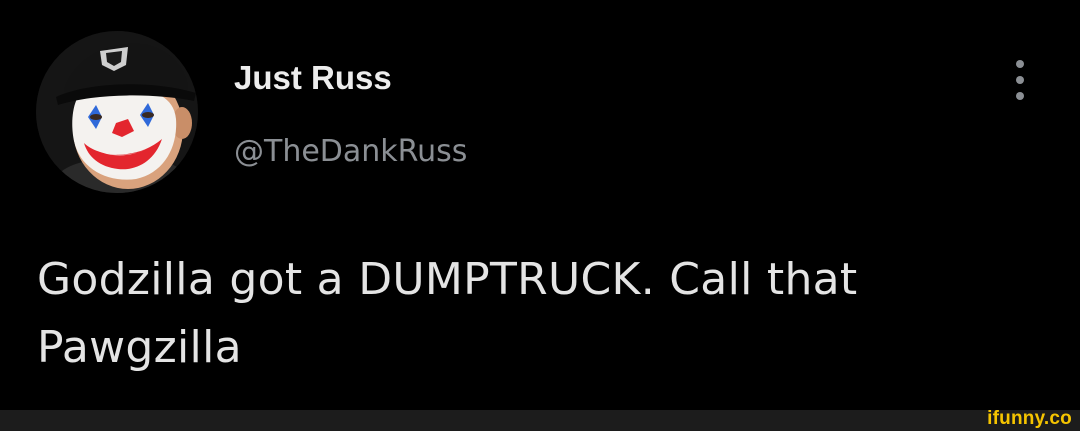  What do you see at coordinates (540, 419) in the screenshot?
I see `footer-bar: ifunny.co` at bounding box center [540, 419].